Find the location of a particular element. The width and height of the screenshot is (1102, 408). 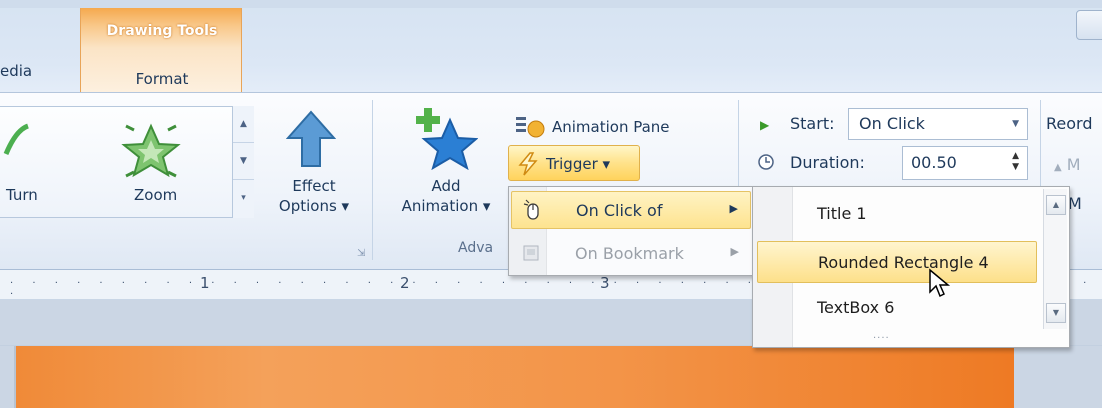

gallery-scroll-down-icon: ▼ is located at coordinates (243, 161).